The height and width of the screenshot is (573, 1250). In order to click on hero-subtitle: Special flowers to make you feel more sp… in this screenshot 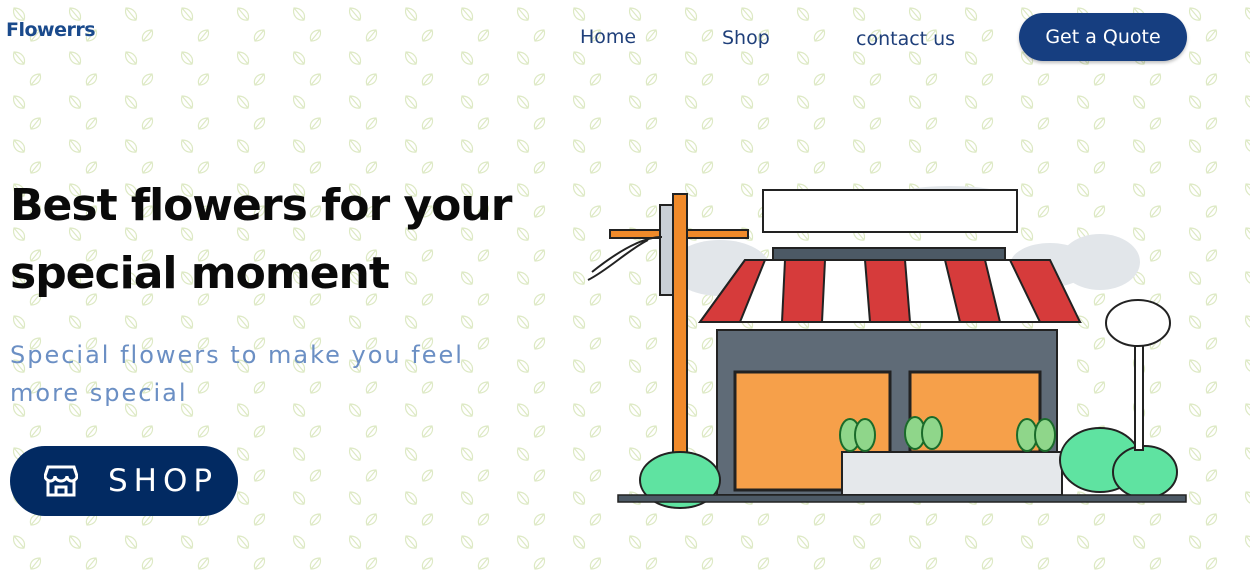, I will do `click(260, 374)`.